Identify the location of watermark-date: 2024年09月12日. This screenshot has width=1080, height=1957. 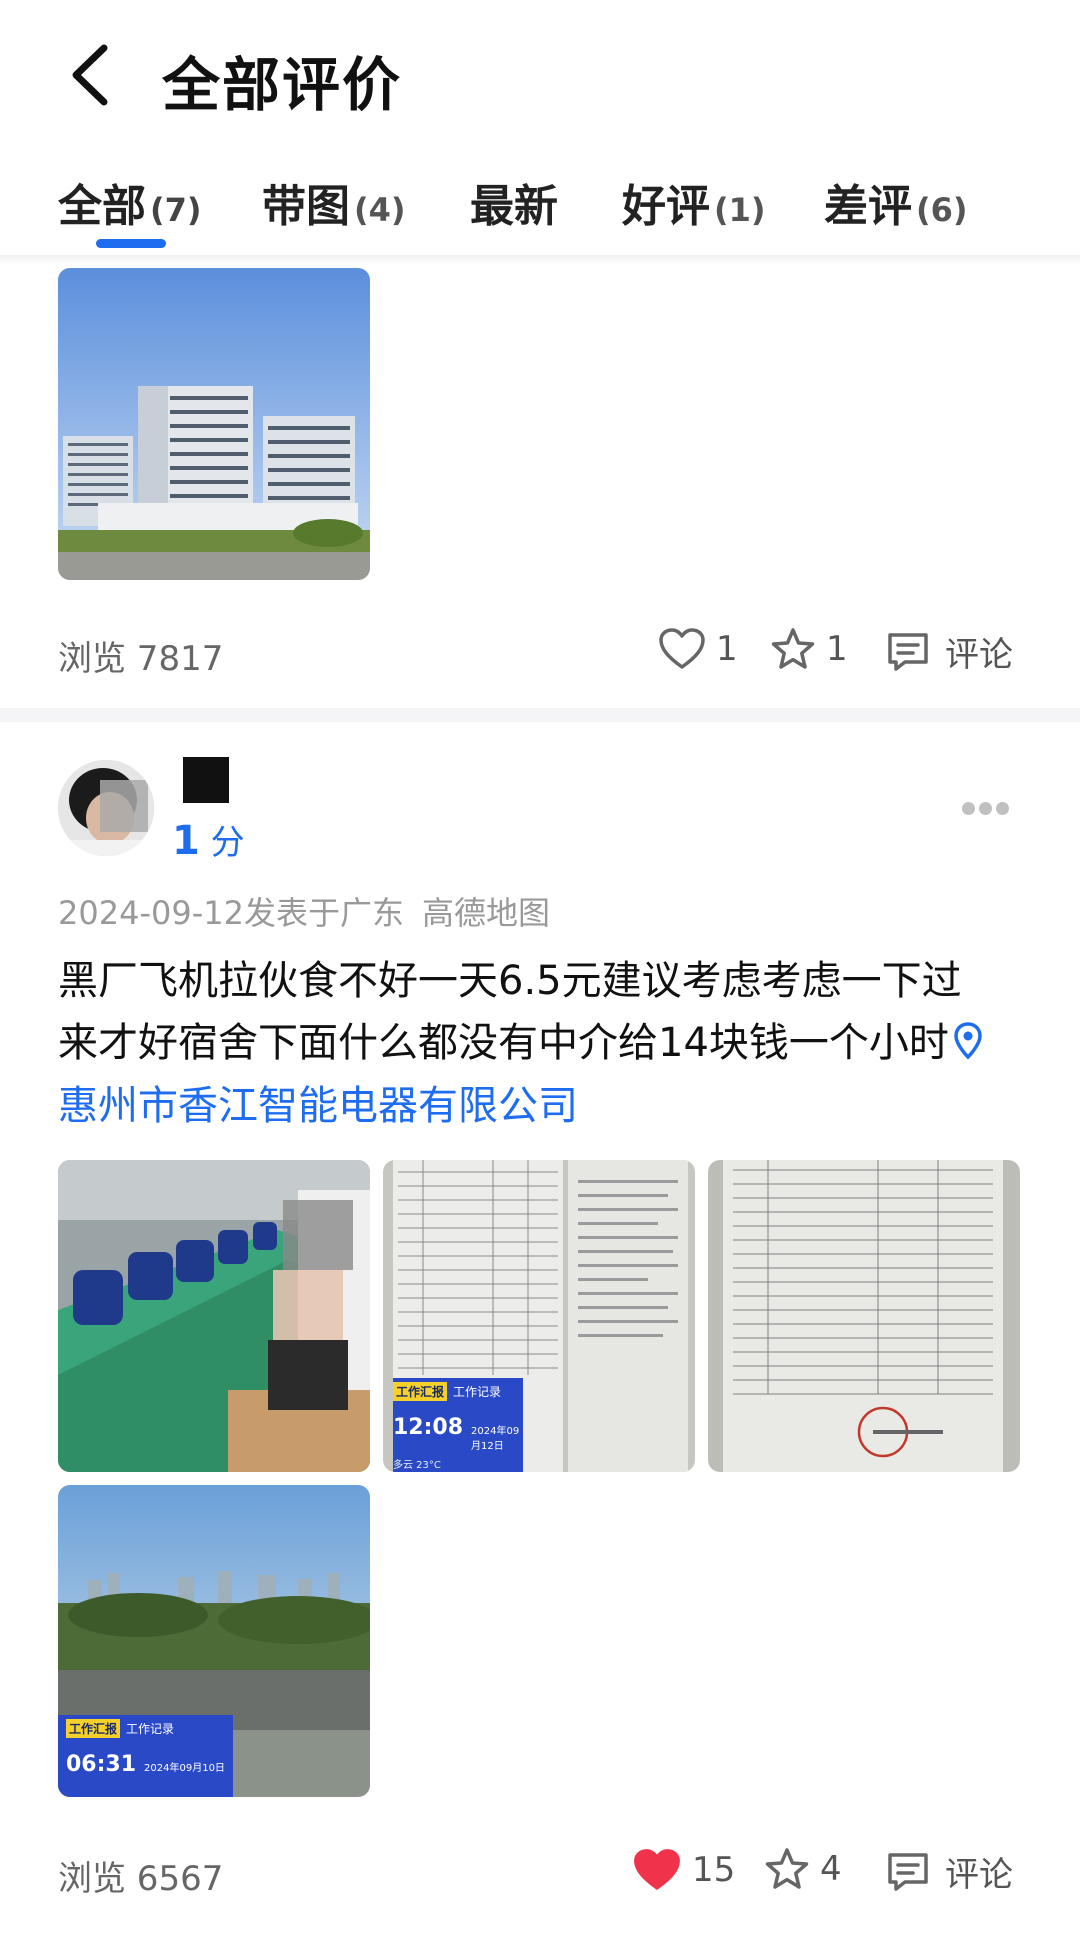
(495, 1439).